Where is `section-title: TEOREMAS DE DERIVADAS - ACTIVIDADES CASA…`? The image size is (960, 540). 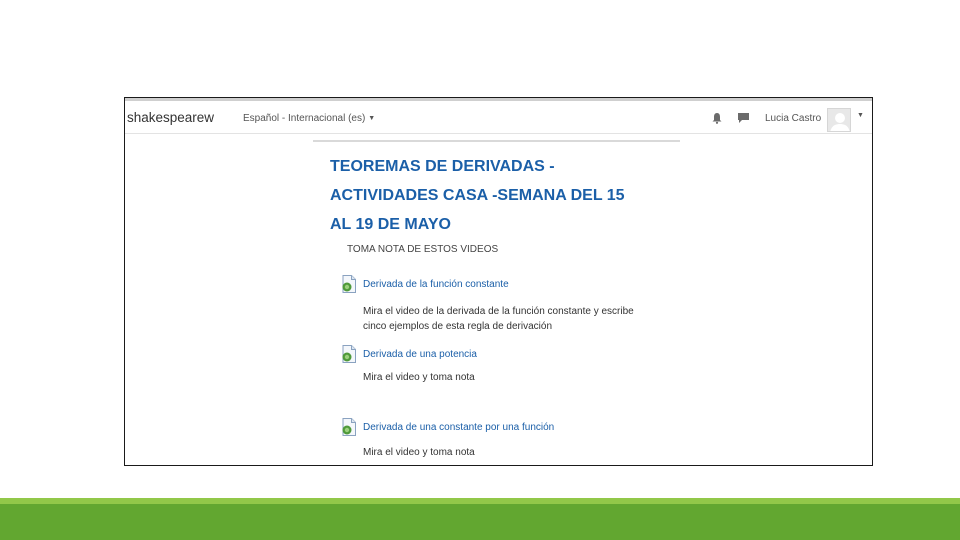
section-title: TEOREMAS DE DERIVADAS - ACTIVIDADES CASA… is located at coordinates (496, 195).